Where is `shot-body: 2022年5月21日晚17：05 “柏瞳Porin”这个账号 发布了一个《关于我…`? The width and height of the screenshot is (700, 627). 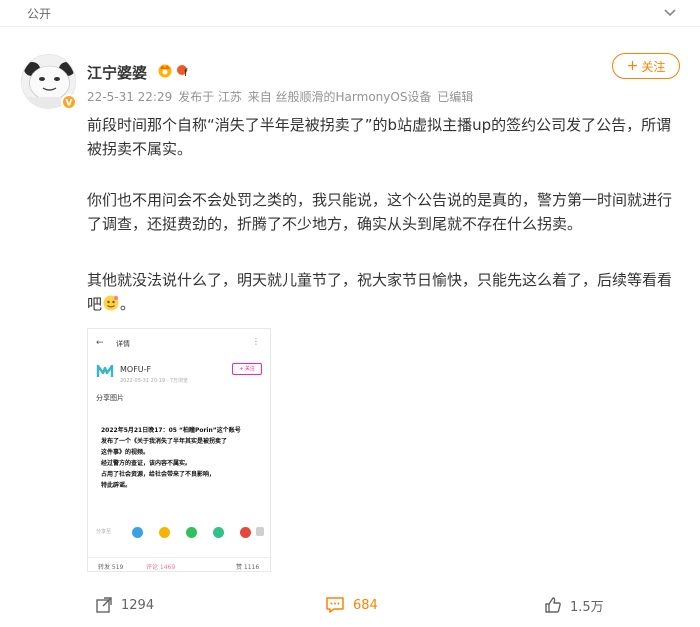
shot-body: 2022年5月21日晚17：05 “柏瞳Porin”这个账号 发布了一个《关于我… is located at coordinates (181, 458).